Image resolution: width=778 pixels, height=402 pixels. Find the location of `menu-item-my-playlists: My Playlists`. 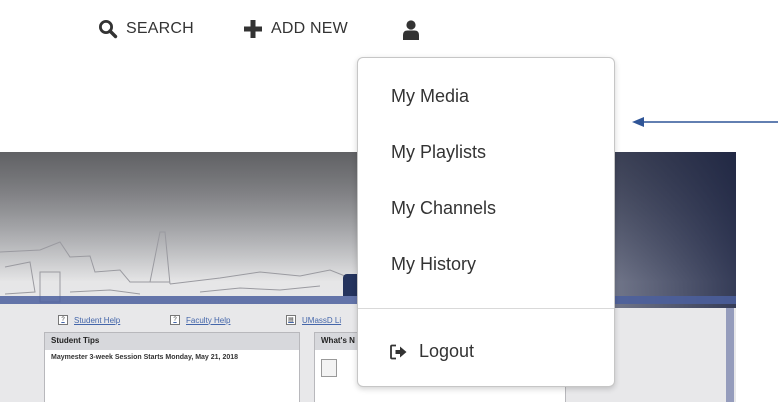

menu-item-my-playlists: My Playlists is located at coordinates (438, 152).